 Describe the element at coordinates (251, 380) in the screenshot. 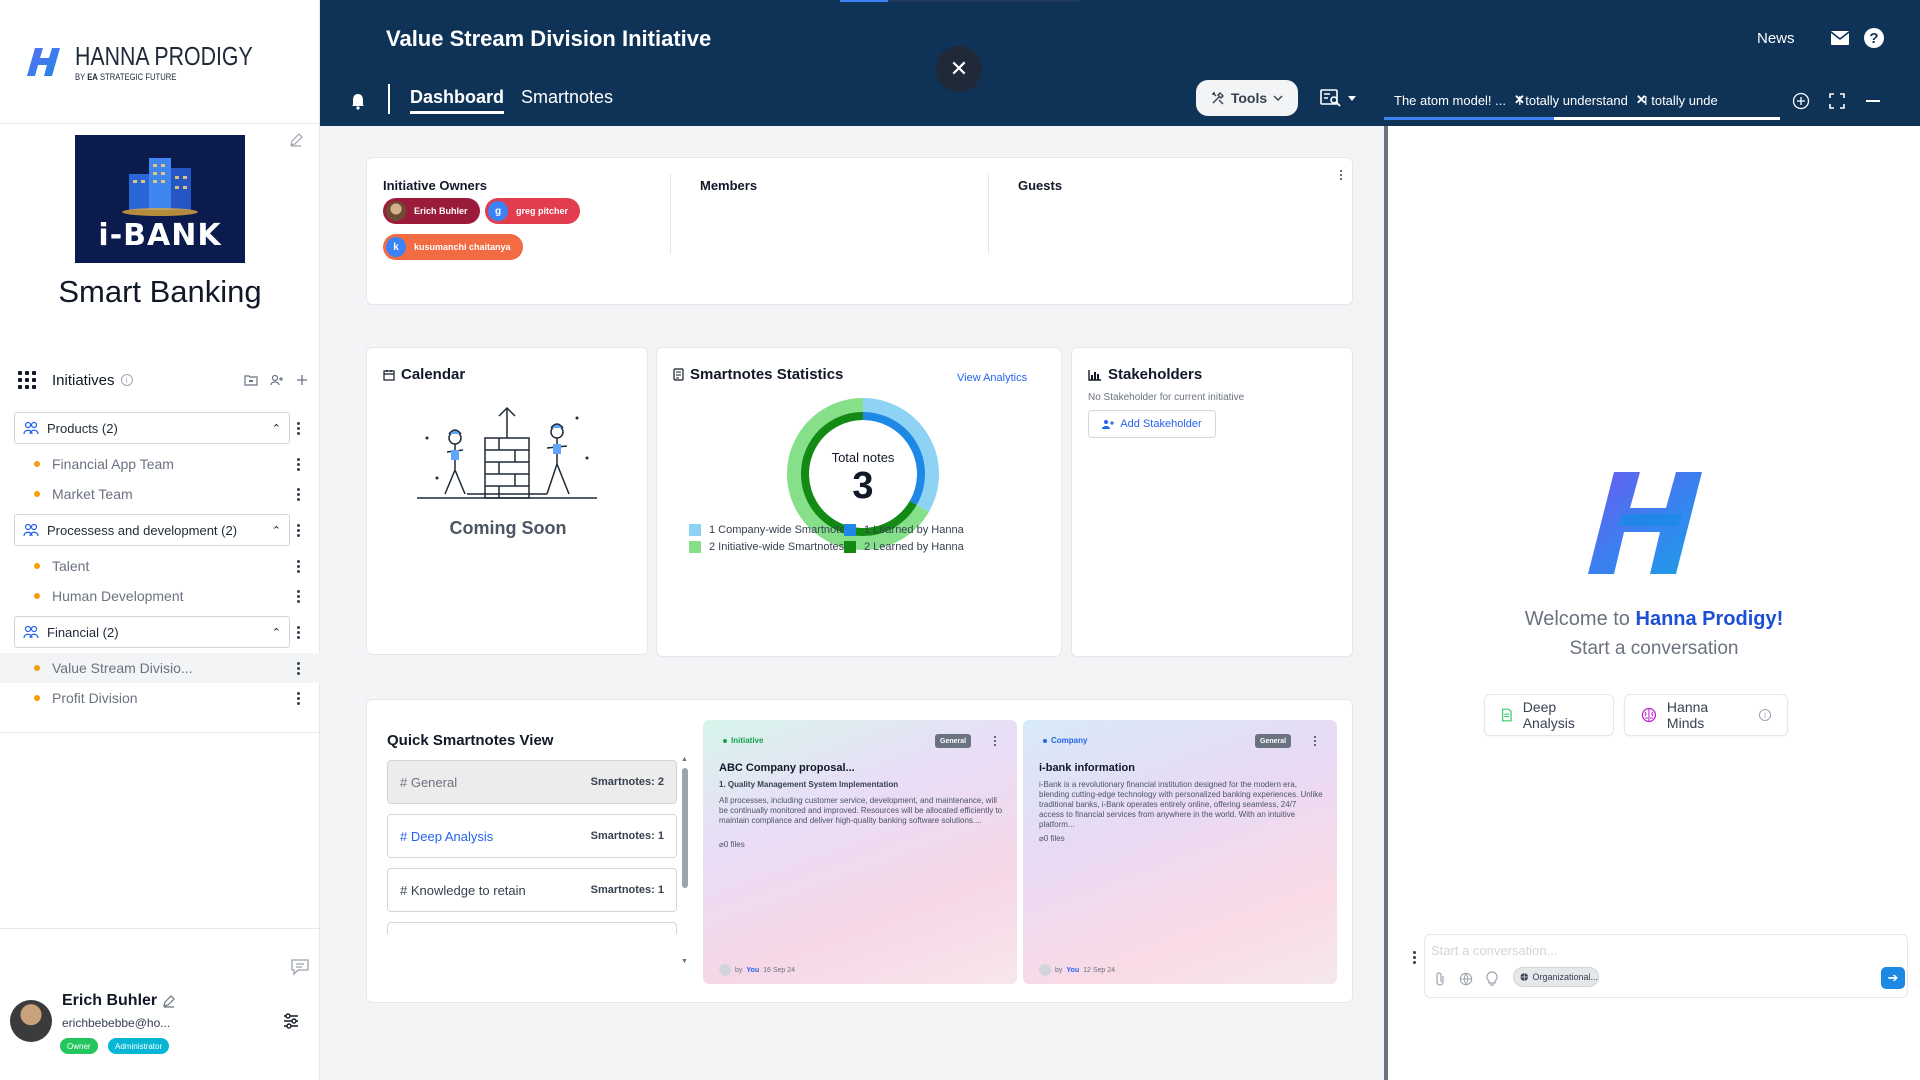

I see `folder-icon` at that location.